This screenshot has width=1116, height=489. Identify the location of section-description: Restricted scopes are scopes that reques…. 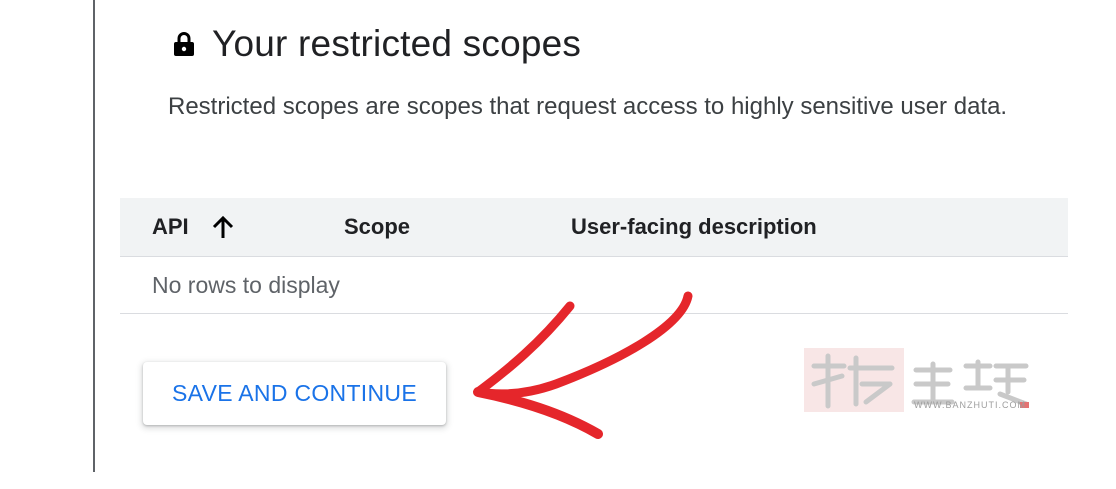
(588, 106).